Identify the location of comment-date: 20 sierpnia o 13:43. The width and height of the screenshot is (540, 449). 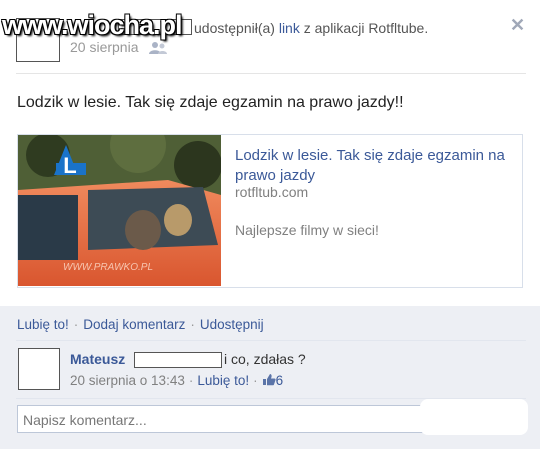
(127, 380).